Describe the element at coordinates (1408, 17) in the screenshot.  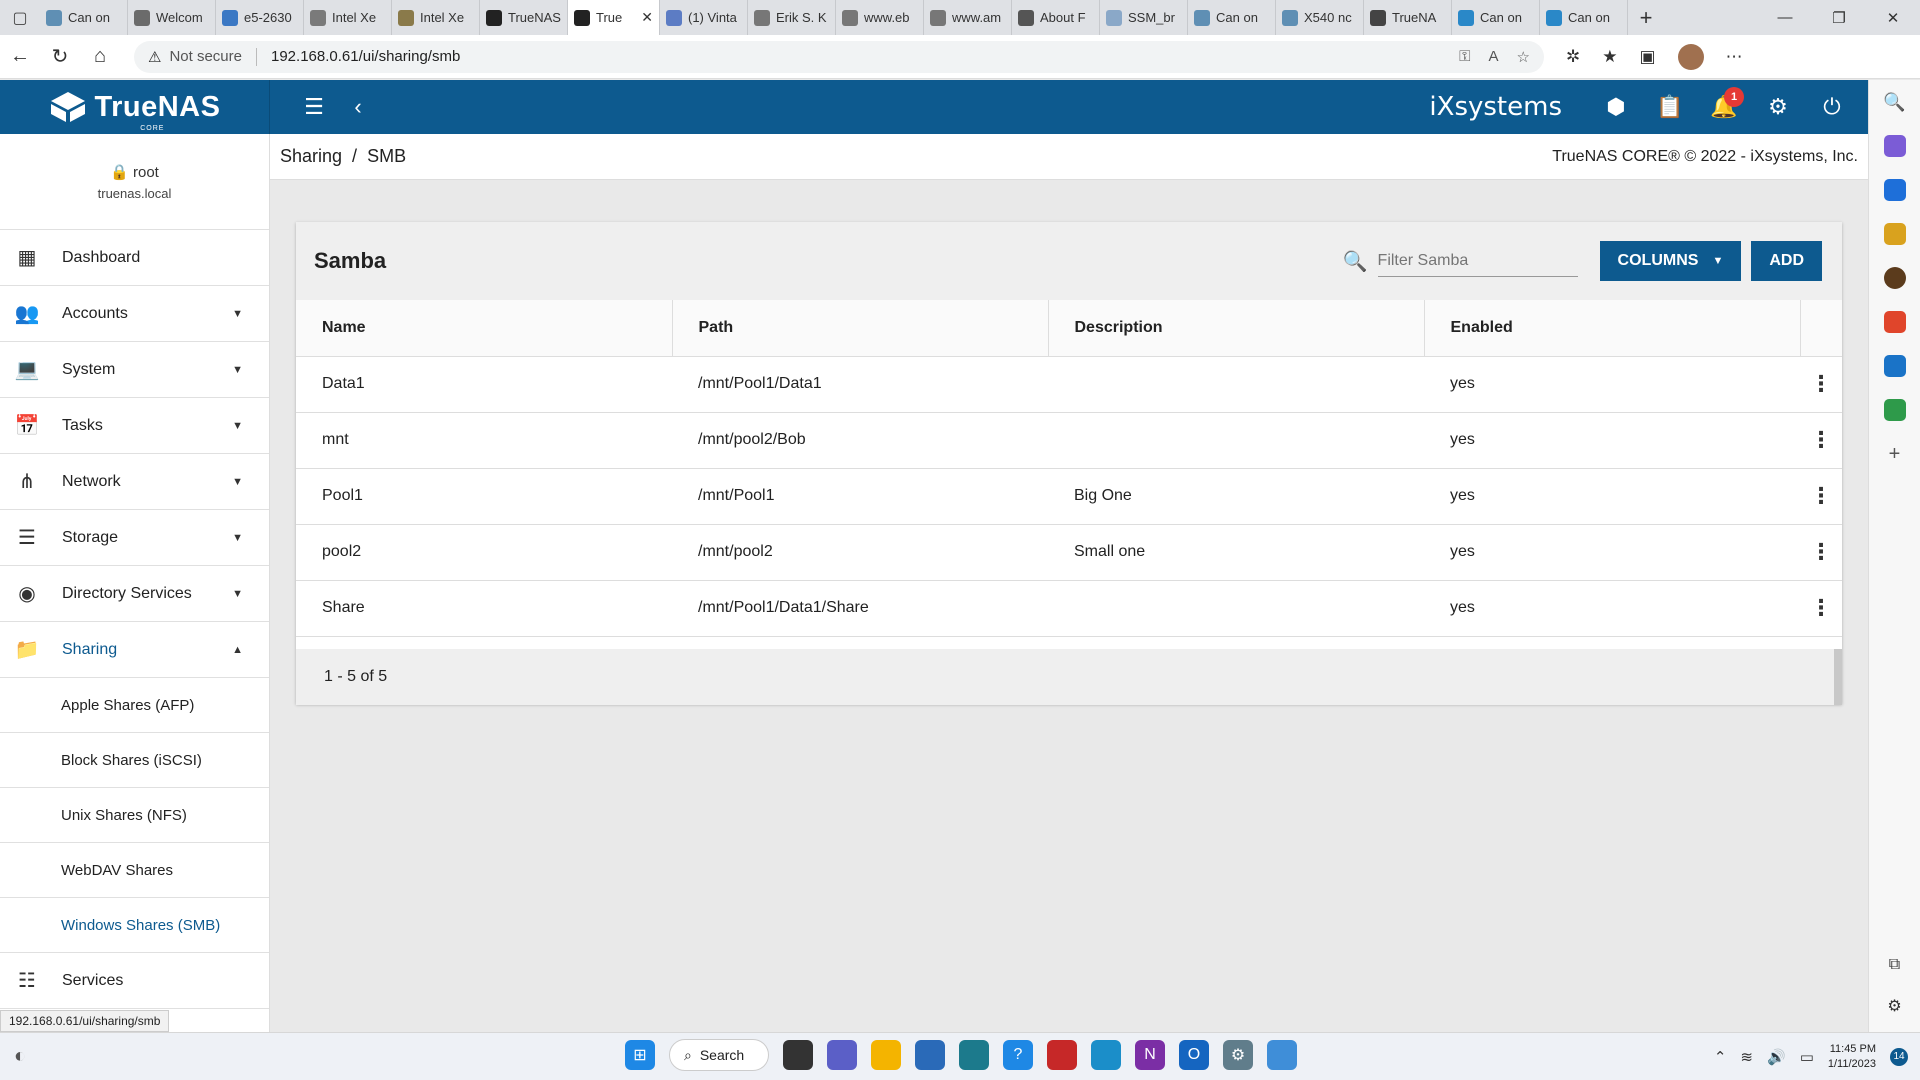
I see `browser-tab: TrueNA` at that location.